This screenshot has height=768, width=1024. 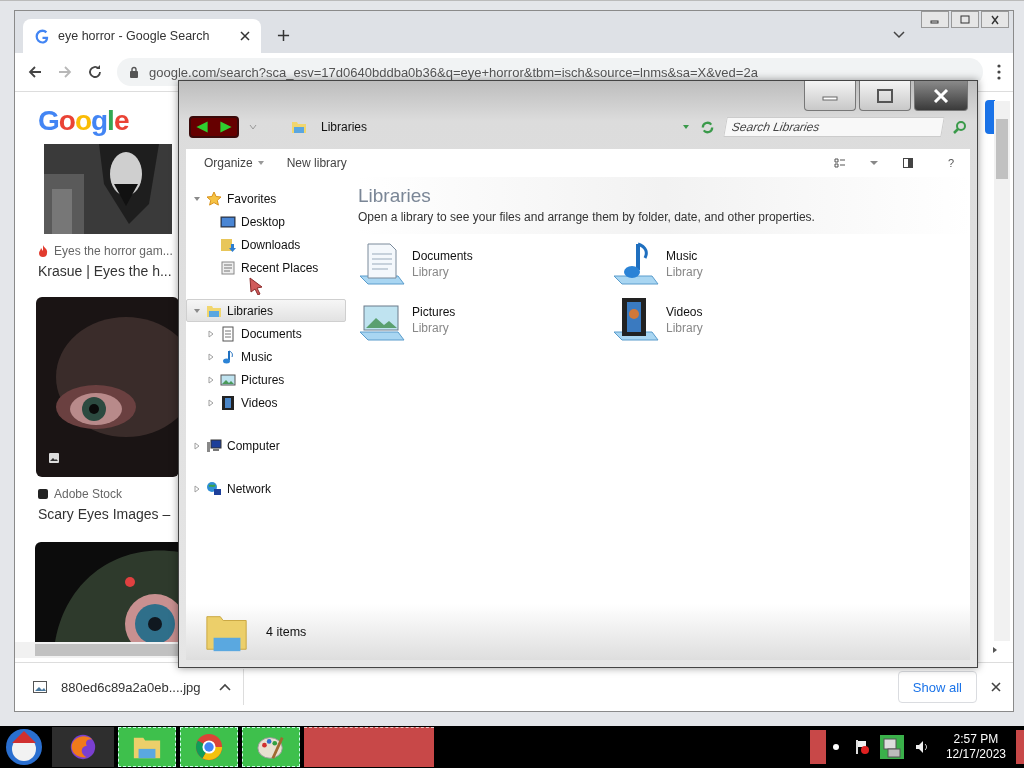 What do you see at coordinates (995, 650) in the screenshot?
I see `scroll-right-icon` at bounding box center [995, 650].